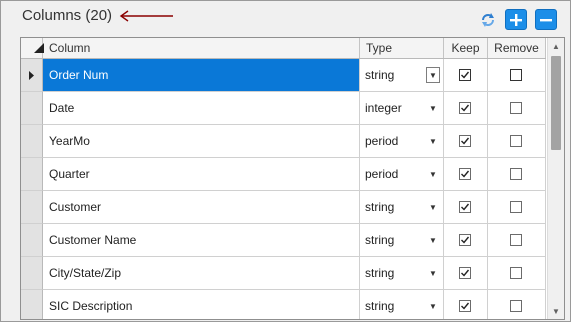 Image resolution: width=571 pixels, height=322 pixels. I want to click on type-select: integer ▼, so click(402, 108).